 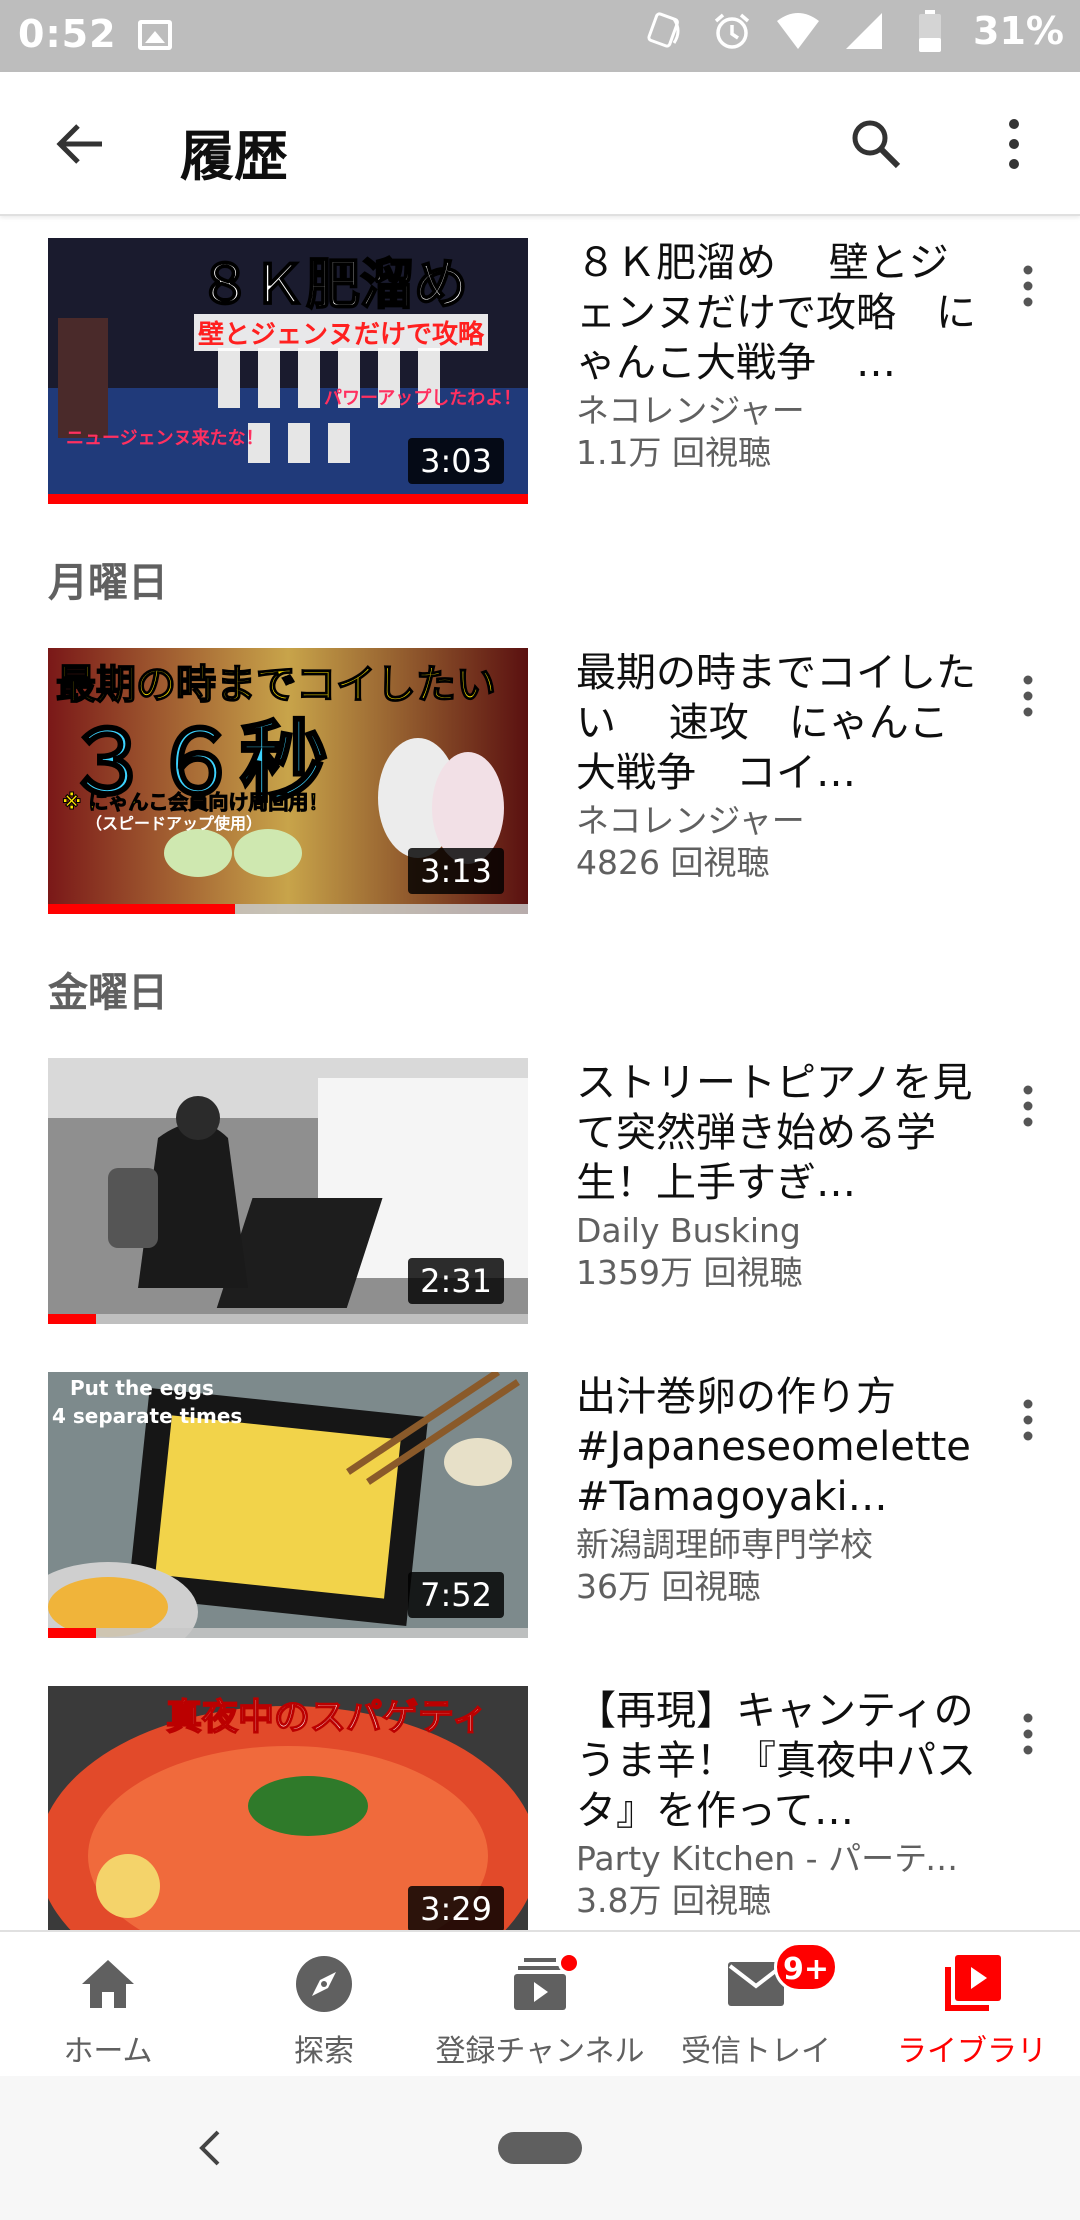 What do you see at coordinates (155, 35) in the screenshot?
I see `gallery-notification-icon` at bounding box center [155, 35].